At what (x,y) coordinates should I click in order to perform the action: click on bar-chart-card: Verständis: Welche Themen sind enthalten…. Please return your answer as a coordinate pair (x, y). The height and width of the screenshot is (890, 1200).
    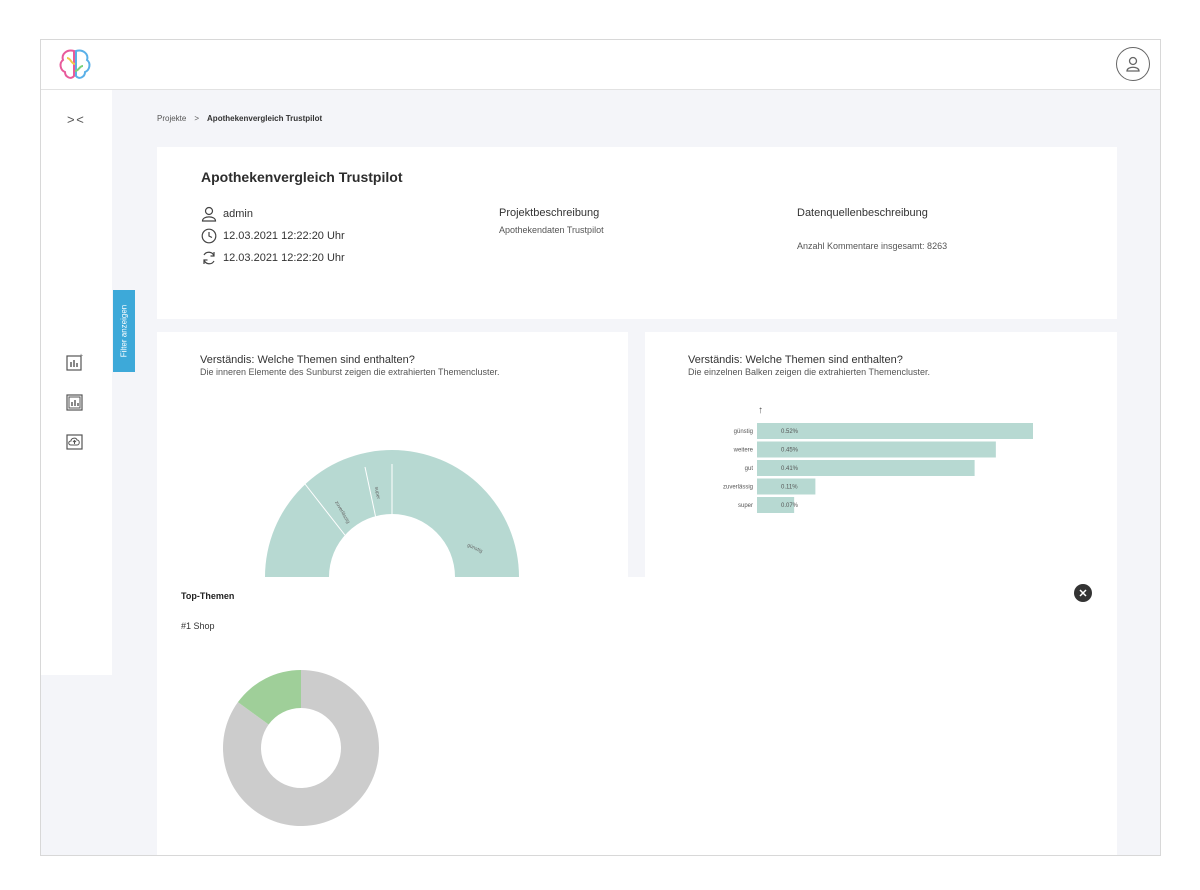
    Looking at the image, I should click on (881, 454).